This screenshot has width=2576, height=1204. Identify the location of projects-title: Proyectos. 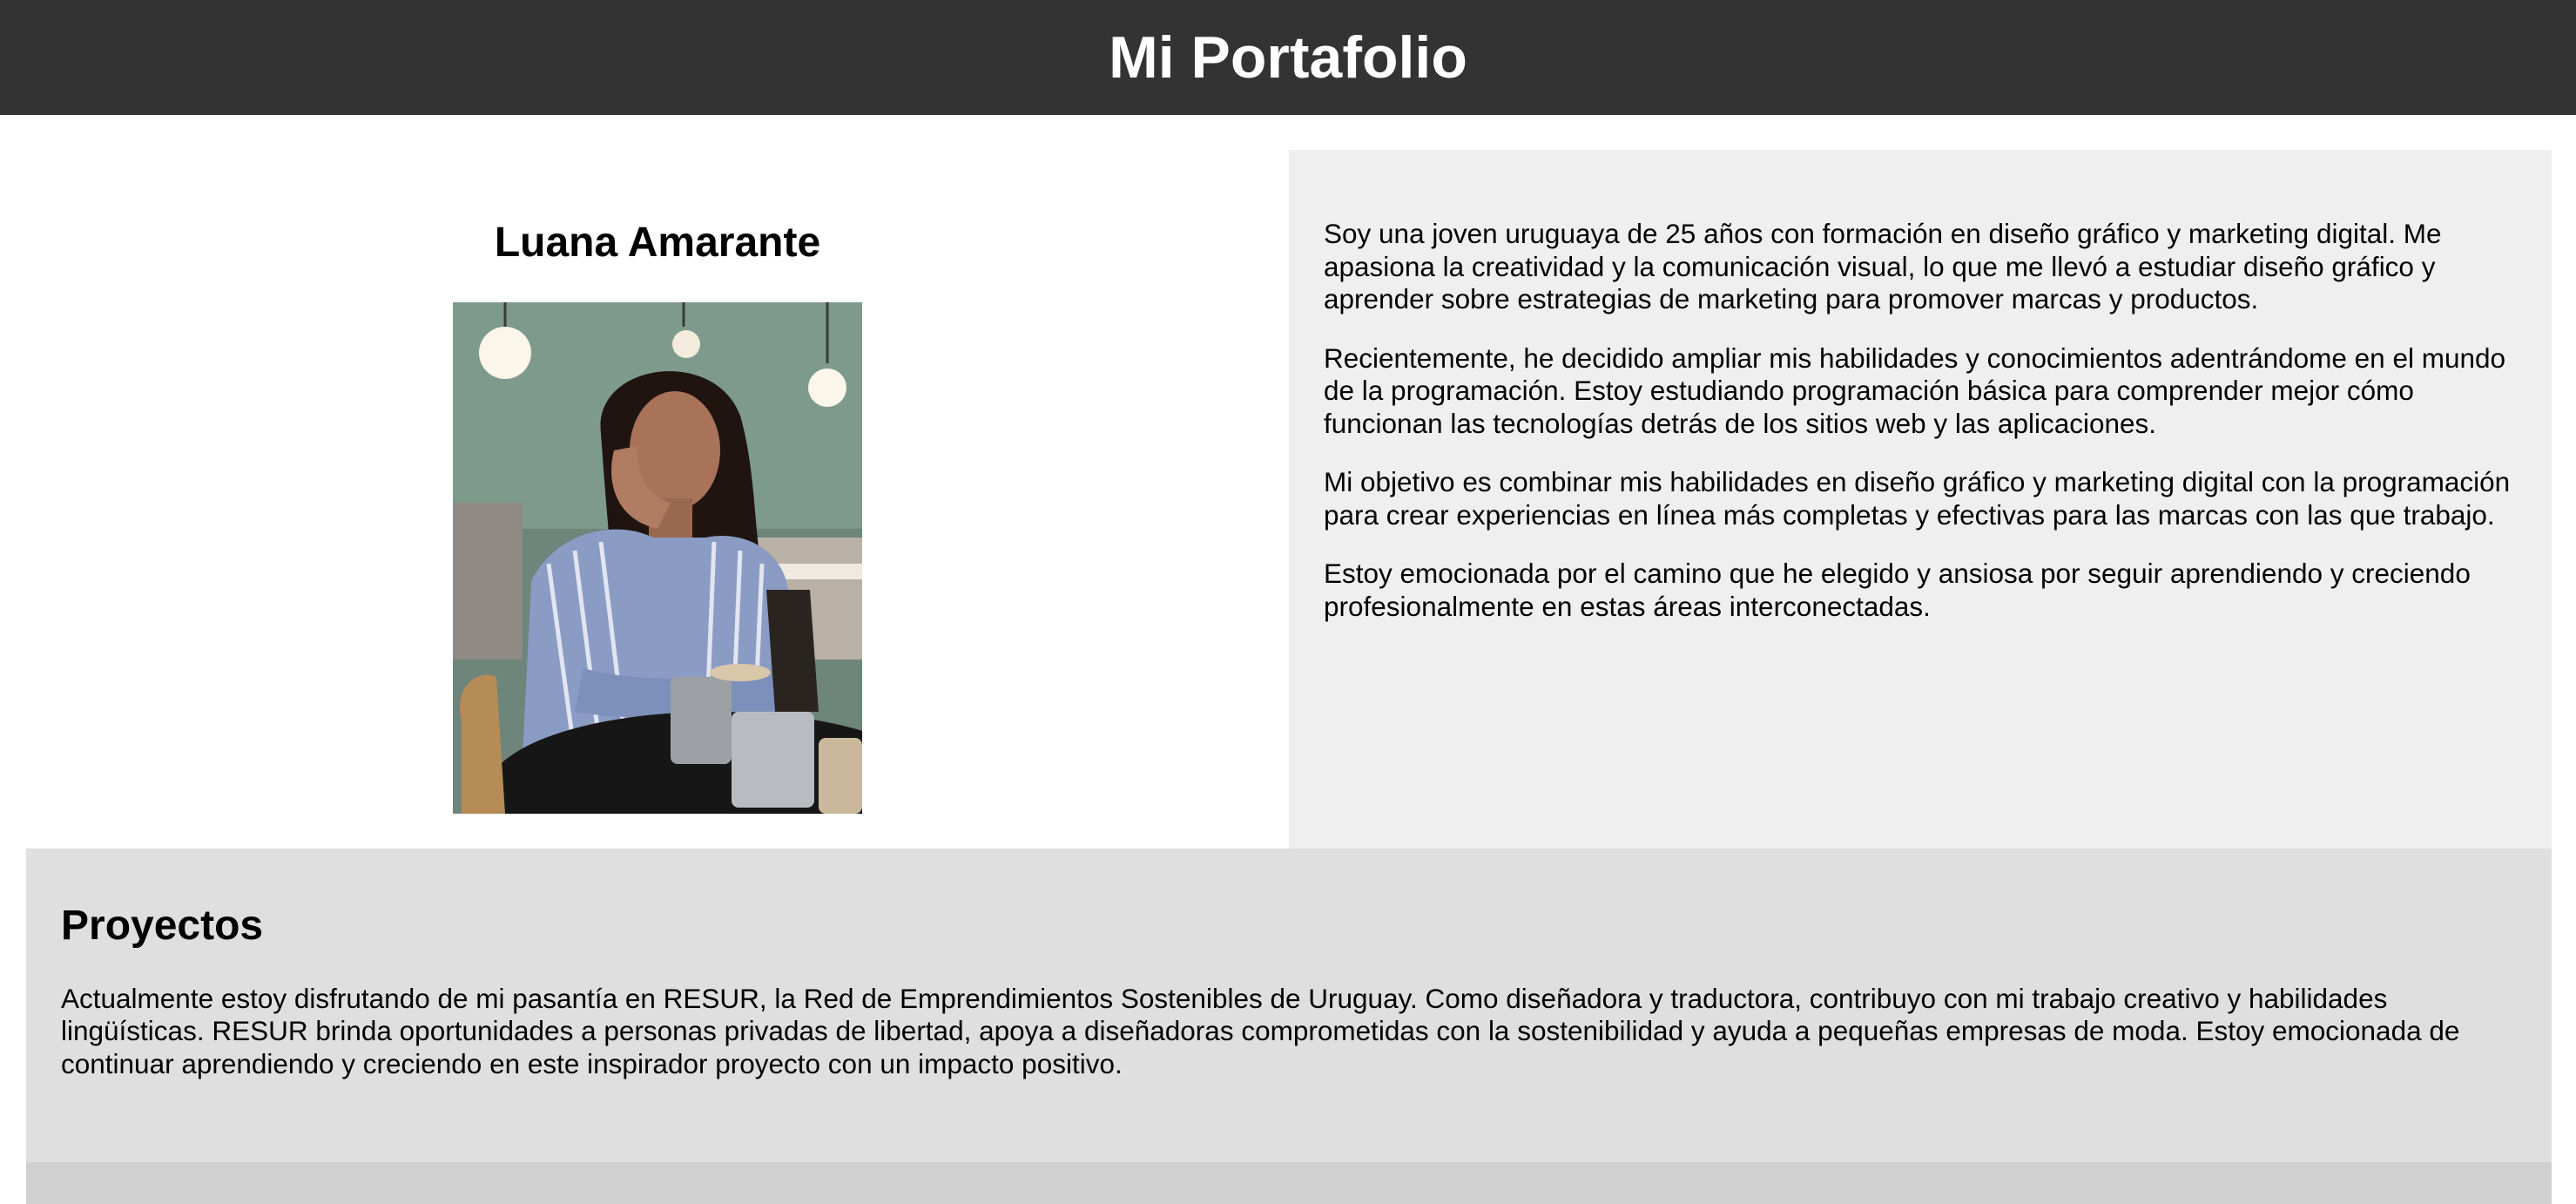
(163, 926).